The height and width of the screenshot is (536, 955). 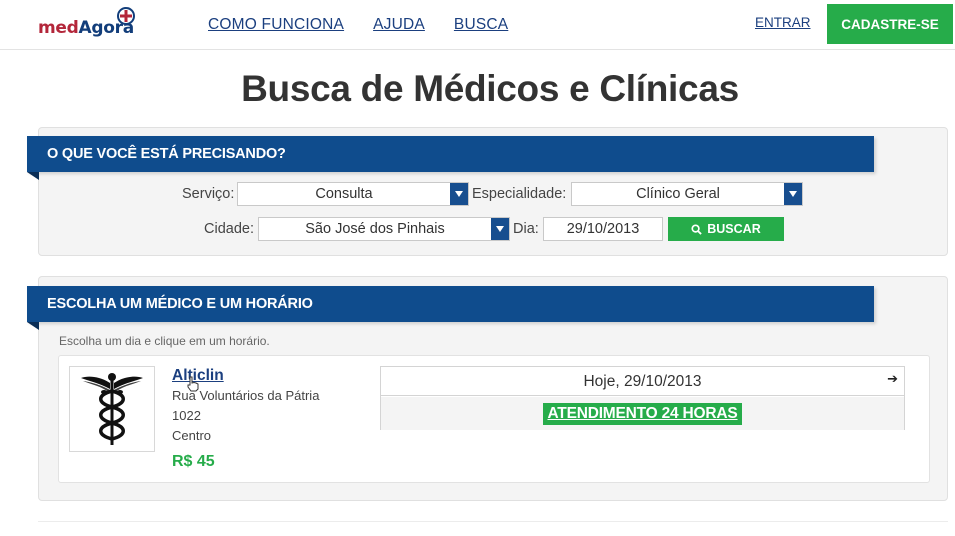 What do you see at coordinates (519, 194) in the screenshot?
I see `specialty-label: Especialidade:` at bounding box center [519, 194].